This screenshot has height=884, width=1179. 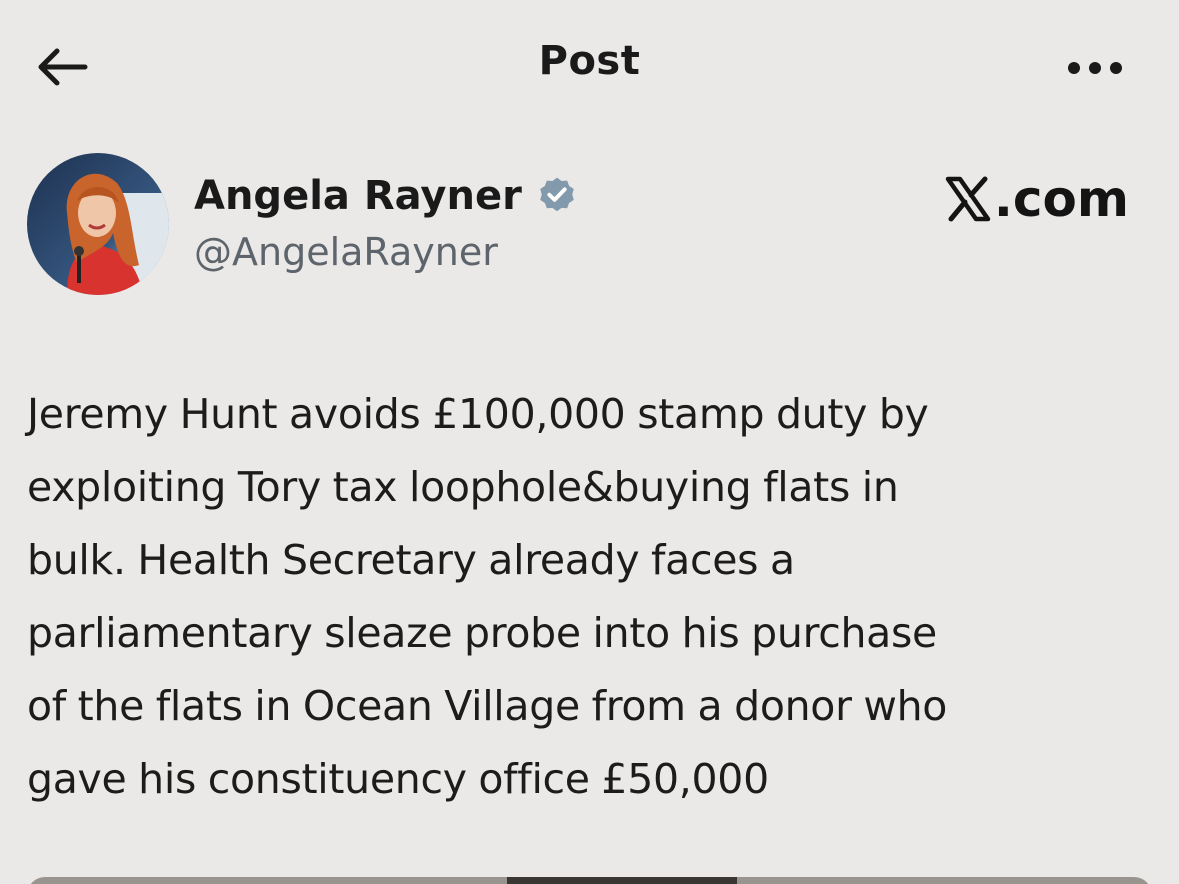 I want to click on more-options-button, so click(x=1095, y=68).